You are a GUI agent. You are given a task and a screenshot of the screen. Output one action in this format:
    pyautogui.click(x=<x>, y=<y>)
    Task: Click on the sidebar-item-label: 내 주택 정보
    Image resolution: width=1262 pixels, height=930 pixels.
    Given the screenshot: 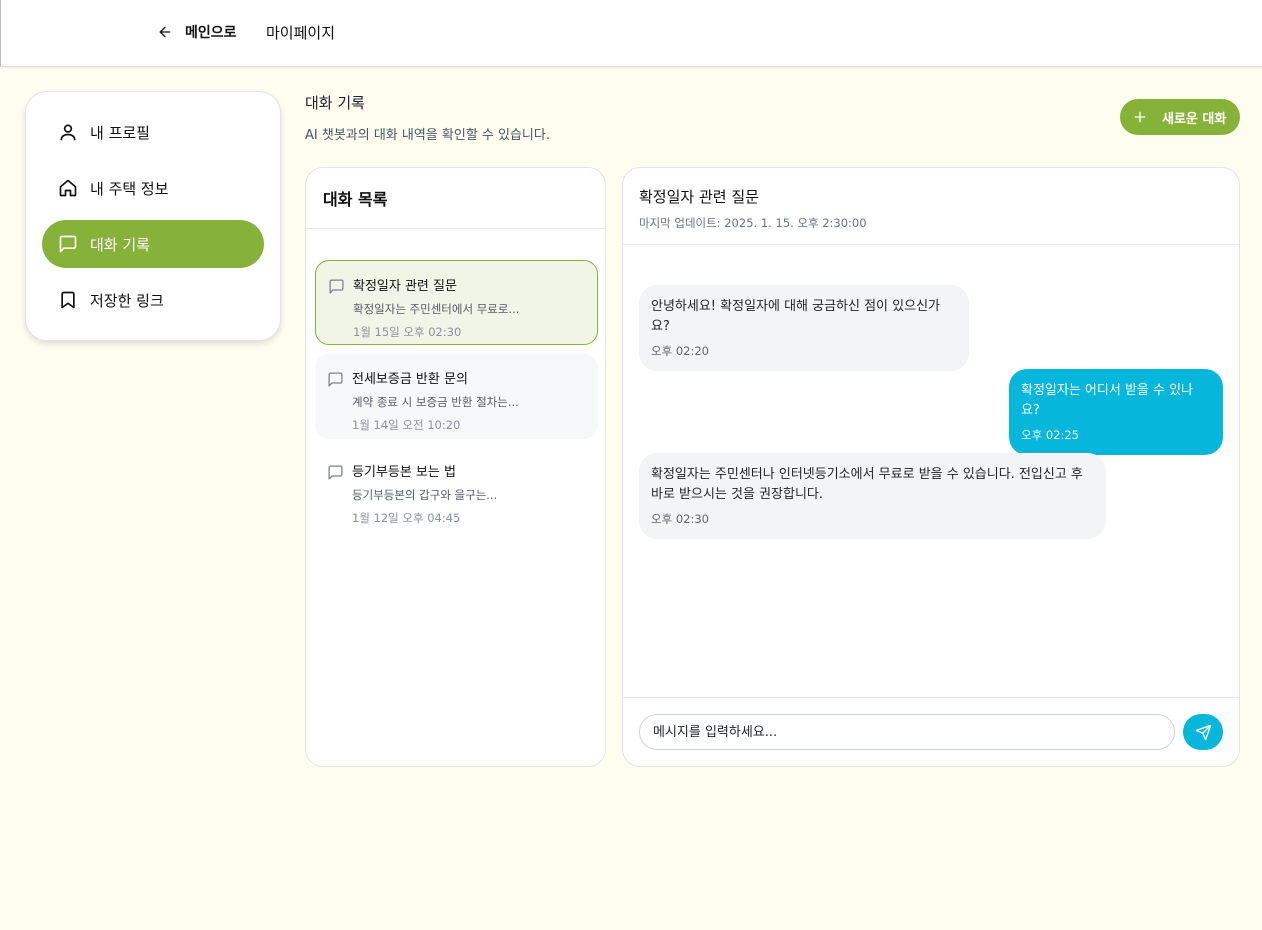 What is the action you would take?
    pyautogui.click(x=129, y=188)
    